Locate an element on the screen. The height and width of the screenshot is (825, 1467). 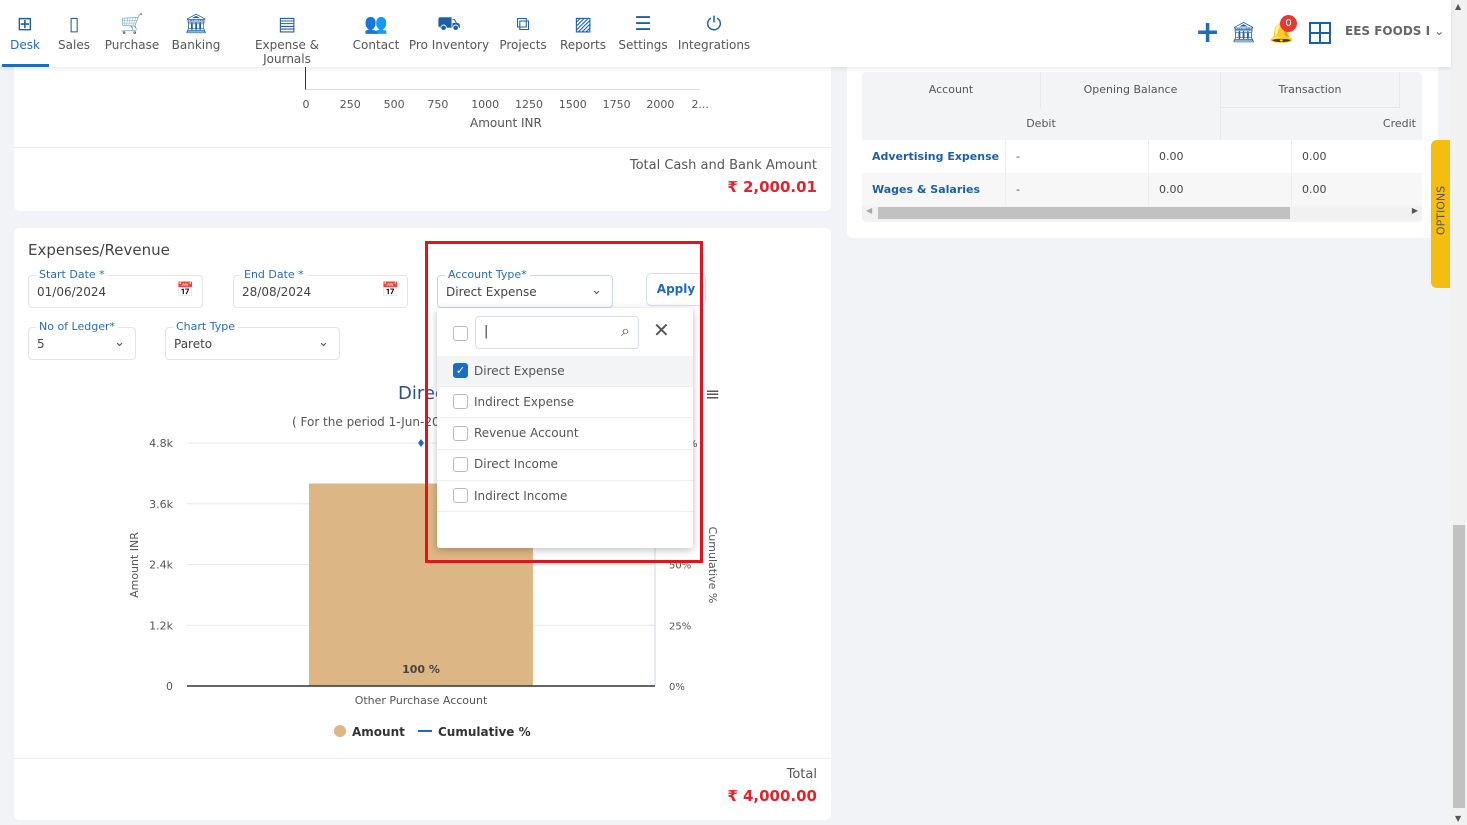
option-direct-expense: ✓ Direct Expense is located at coordinates (565, 371).